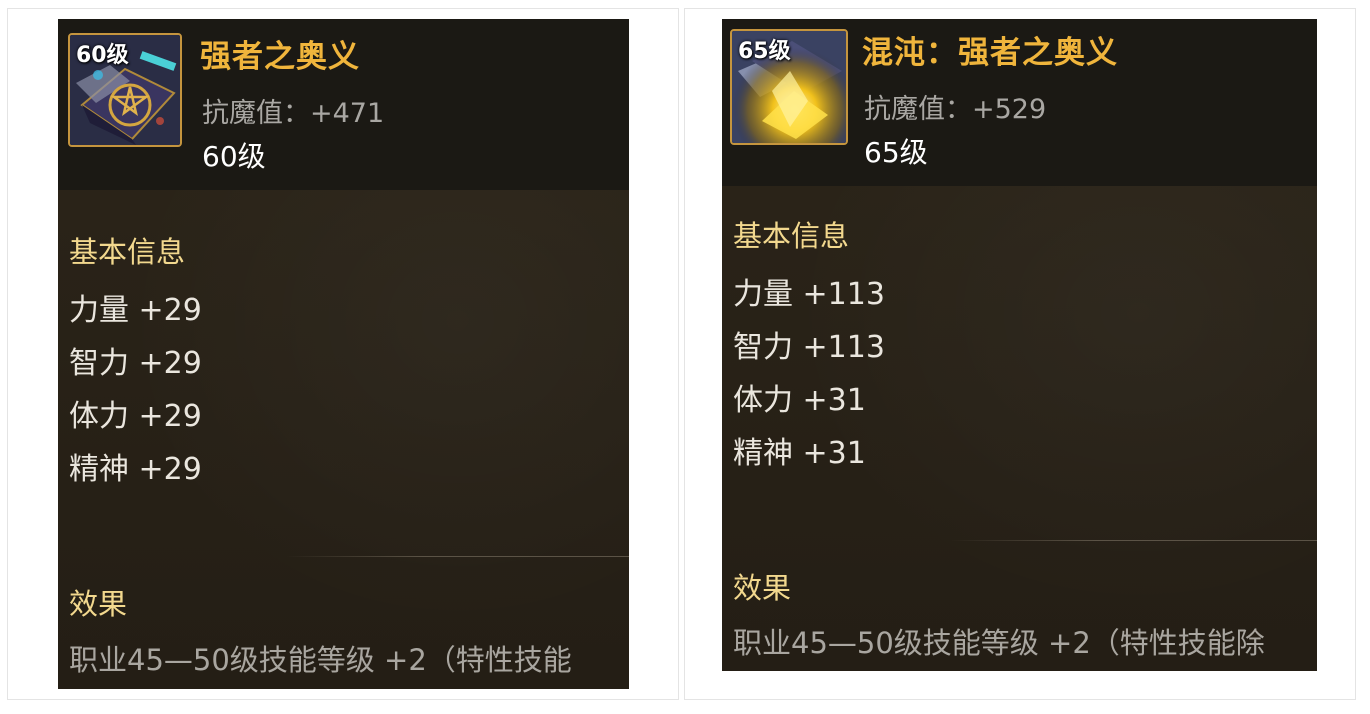 This screenshot has width=1370, height=714. Describe the element at coordinates (955, 109) in the screenshot. I see `magic-resist-value: 抗魔值：+529` at that location.